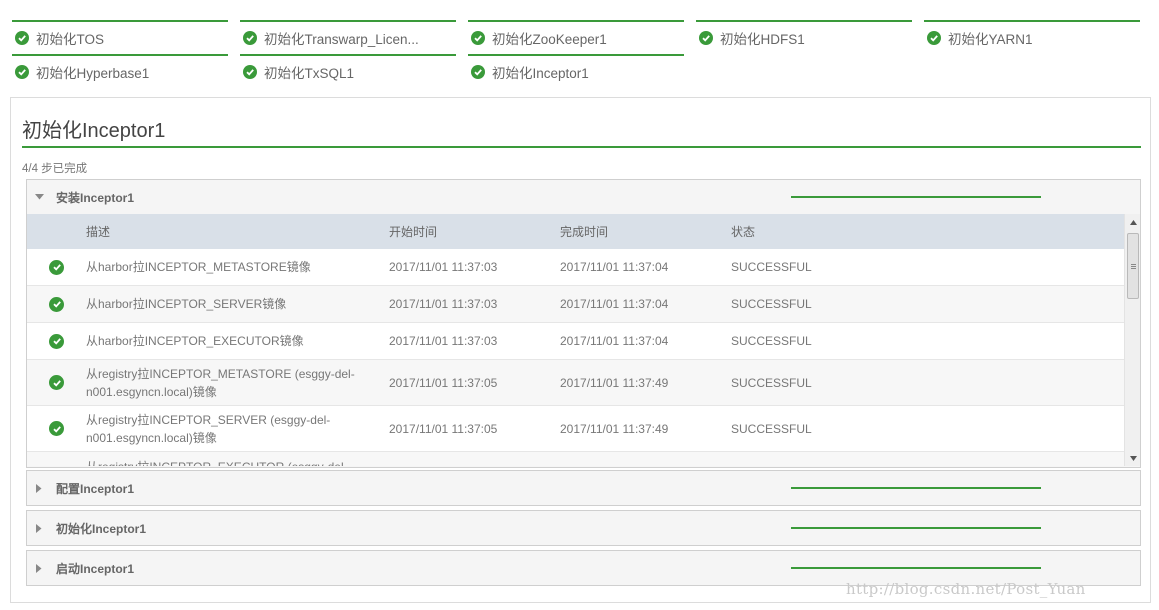 The image size is (1159, 610). I want to click on task-label: 初始化TxSQL1, so click(309, 73).